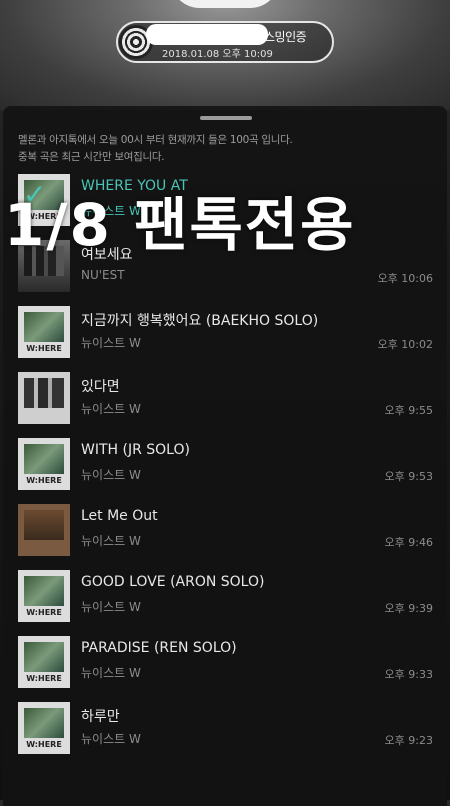  What do you see at coordinates (103, 275) in the screenshot?
I see `song-artist: NU'EST` at bounding box center [103, 275].